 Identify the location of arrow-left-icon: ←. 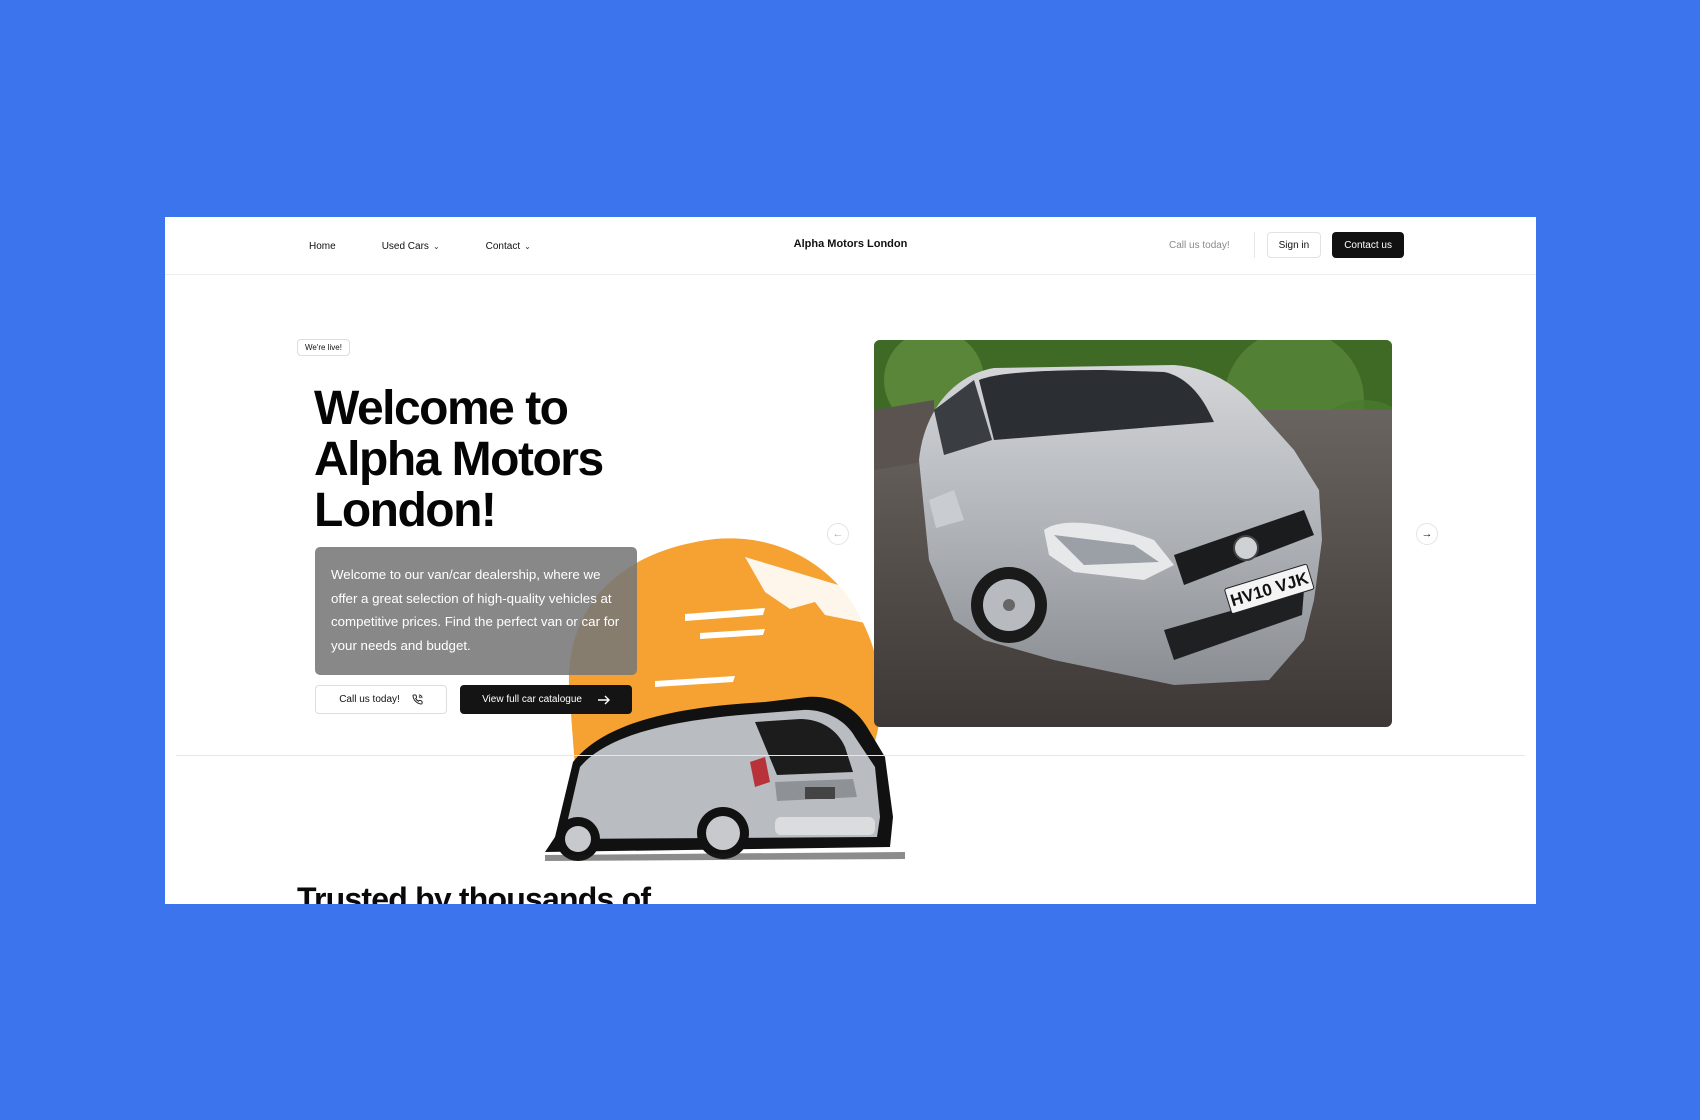
(838, 534).